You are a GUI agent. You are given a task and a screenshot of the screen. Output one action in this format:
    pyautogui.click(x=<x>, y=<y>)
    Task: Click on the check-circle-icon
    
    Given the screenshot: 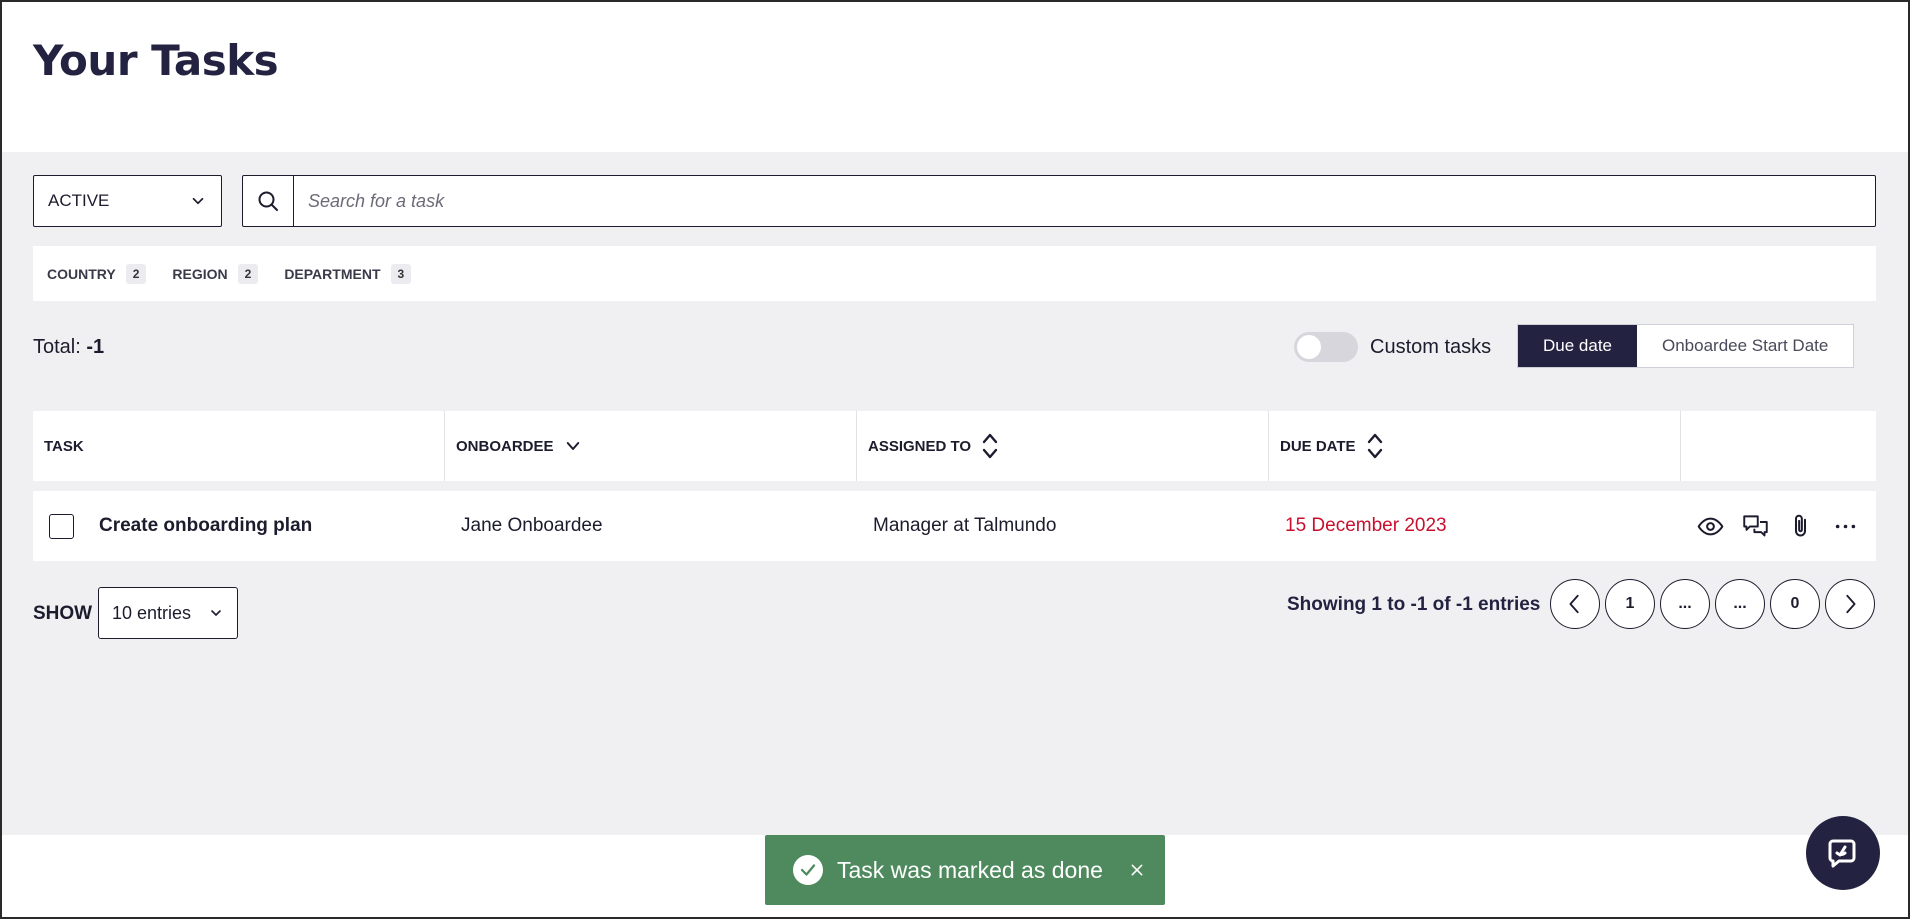 What is the action you would take?
    pyautogui.click(x=808, y=870)
    